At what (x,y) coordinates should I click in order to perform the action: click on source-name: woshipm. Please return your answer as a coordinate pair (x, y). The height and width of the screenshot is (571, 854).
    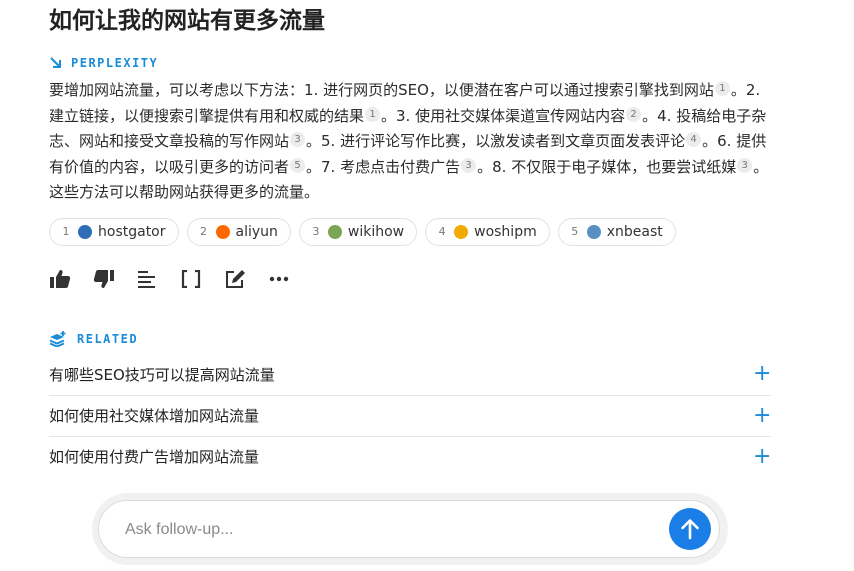
    Looking at the image, I should click on (505, 231).